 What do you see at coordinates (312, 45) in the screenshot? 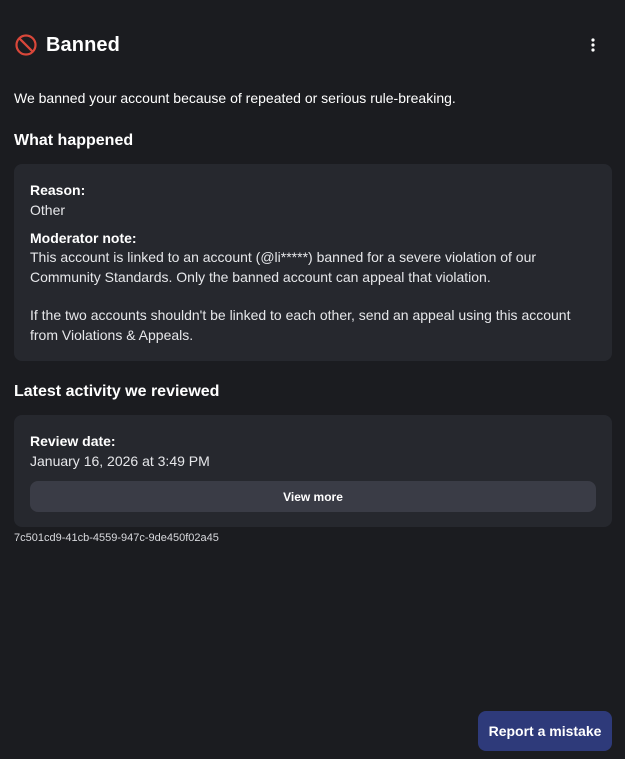
I see `header: Banned` at bounding box center [312, 45].